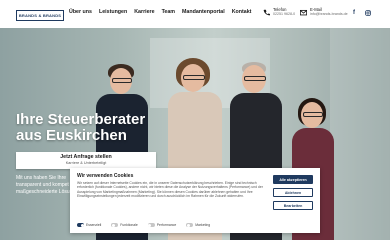 This screenshot has height=240, width=390. What do you see at coordinates (284, 14) in the screenshot?
I see `phone-number: 02251 9628-0` at bounding box center [284, 14].